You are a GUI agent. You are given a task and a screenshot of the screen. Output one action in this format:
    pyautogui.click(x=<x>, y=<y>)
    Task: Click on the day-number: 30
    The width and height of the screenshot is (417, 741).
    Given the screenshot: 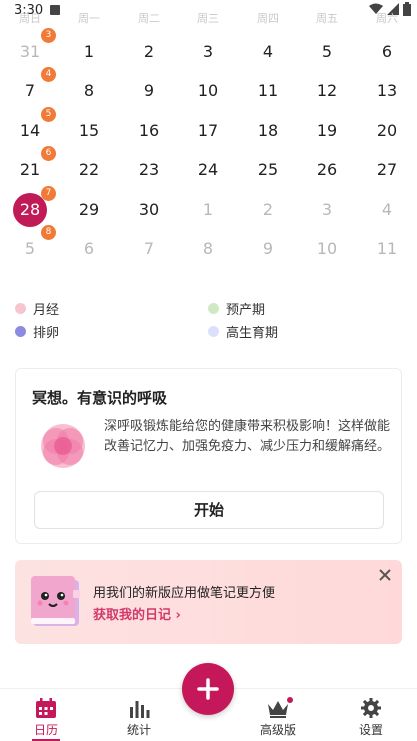 What is the action you would take?
    pyautogui.click(x=149, y=209)
    